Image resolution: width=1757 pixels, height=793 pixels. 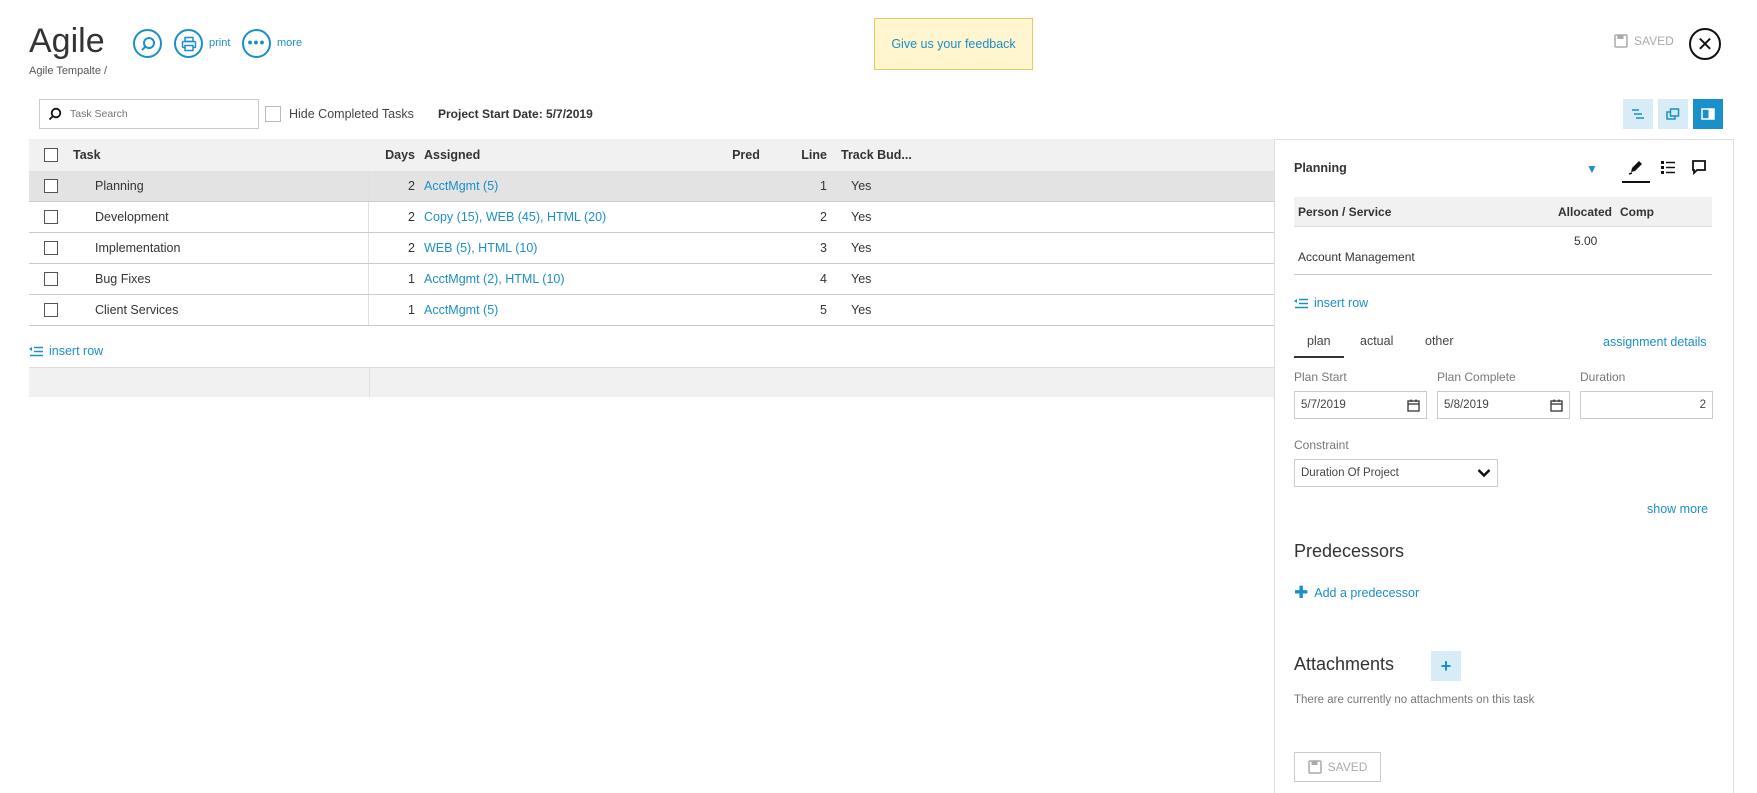 I want to click on show-more-link: show more, so click(x=1677, y=509).